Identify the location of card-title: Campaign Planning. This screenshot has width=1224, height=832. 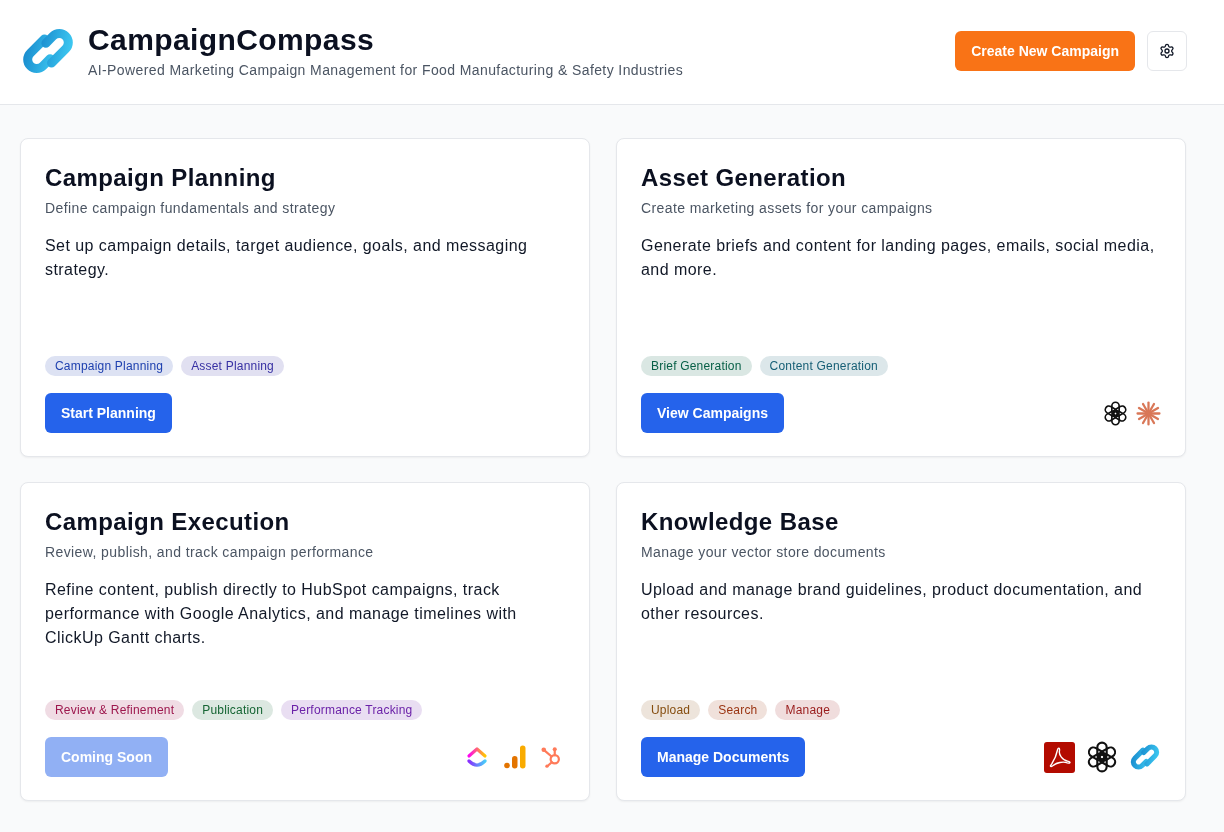
(161, 178).